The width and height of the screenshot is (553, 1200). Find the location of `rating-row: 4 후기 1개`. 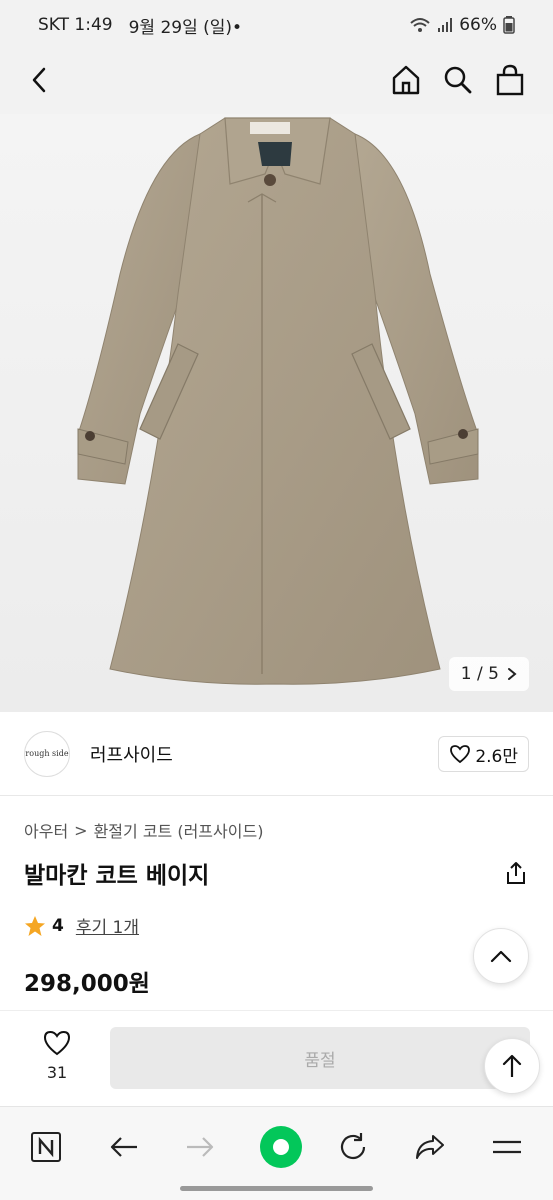

rating-row: 4 후기 1개 is located at coordinates (81, 925).